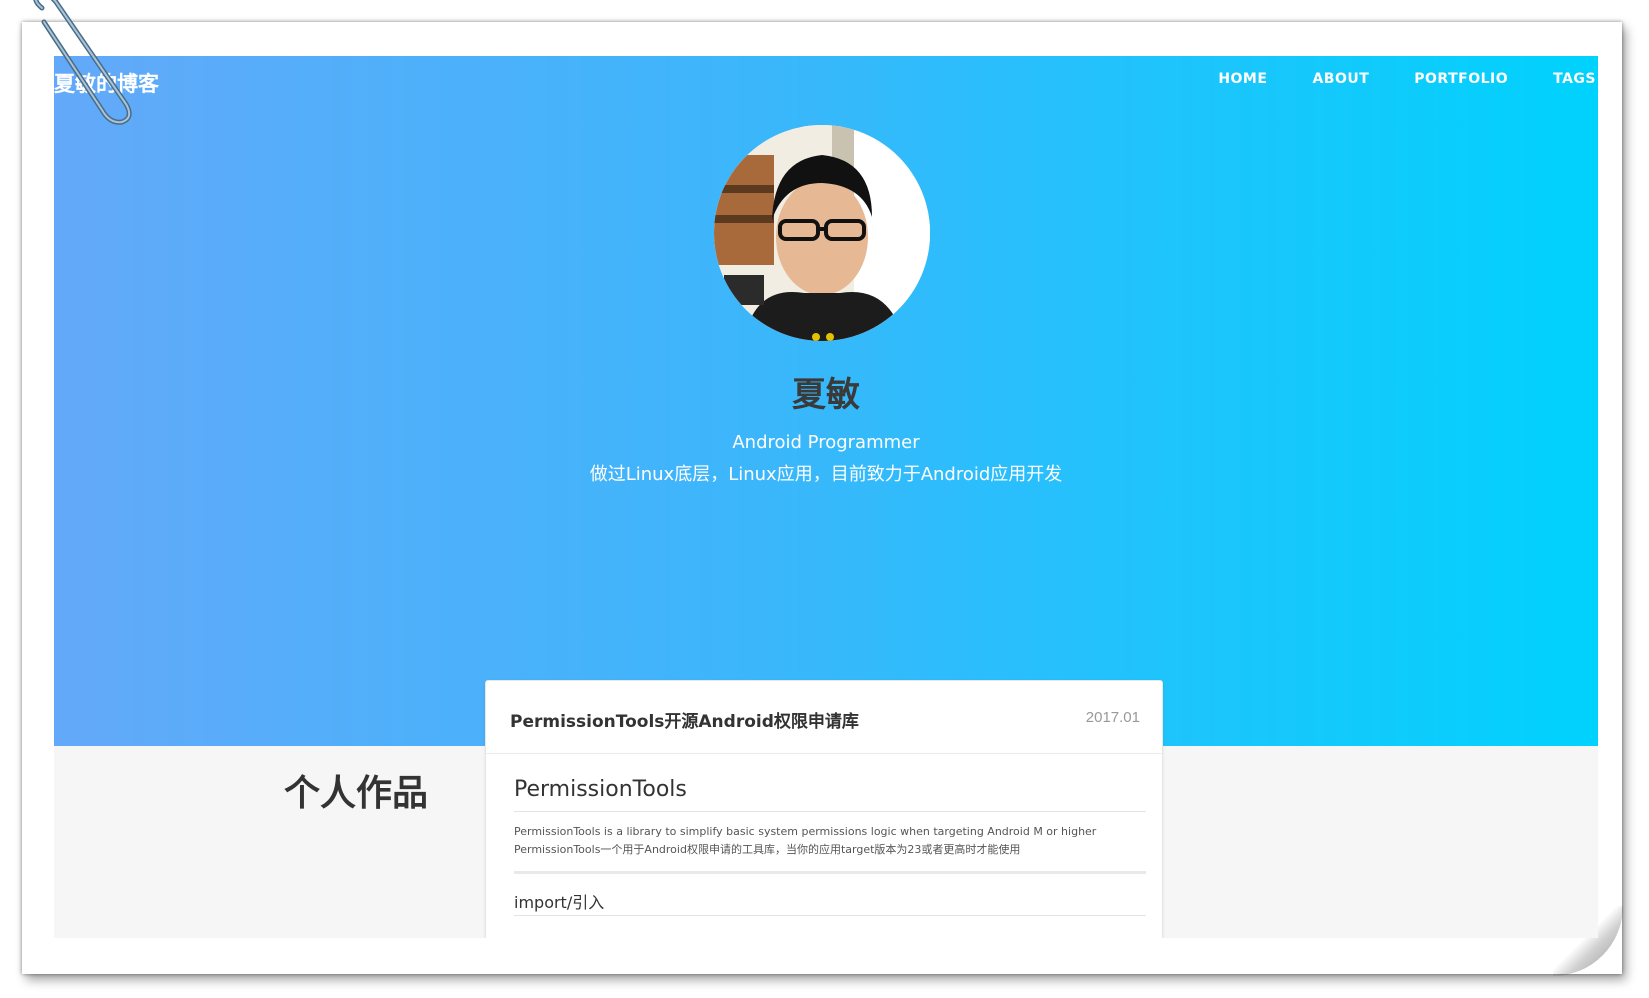 The height and width of the screenshot is (998, 1649). Describe the element at coordinates (559, 902) in the screenshot. I see `readme-subheading: import/引入` at that location.